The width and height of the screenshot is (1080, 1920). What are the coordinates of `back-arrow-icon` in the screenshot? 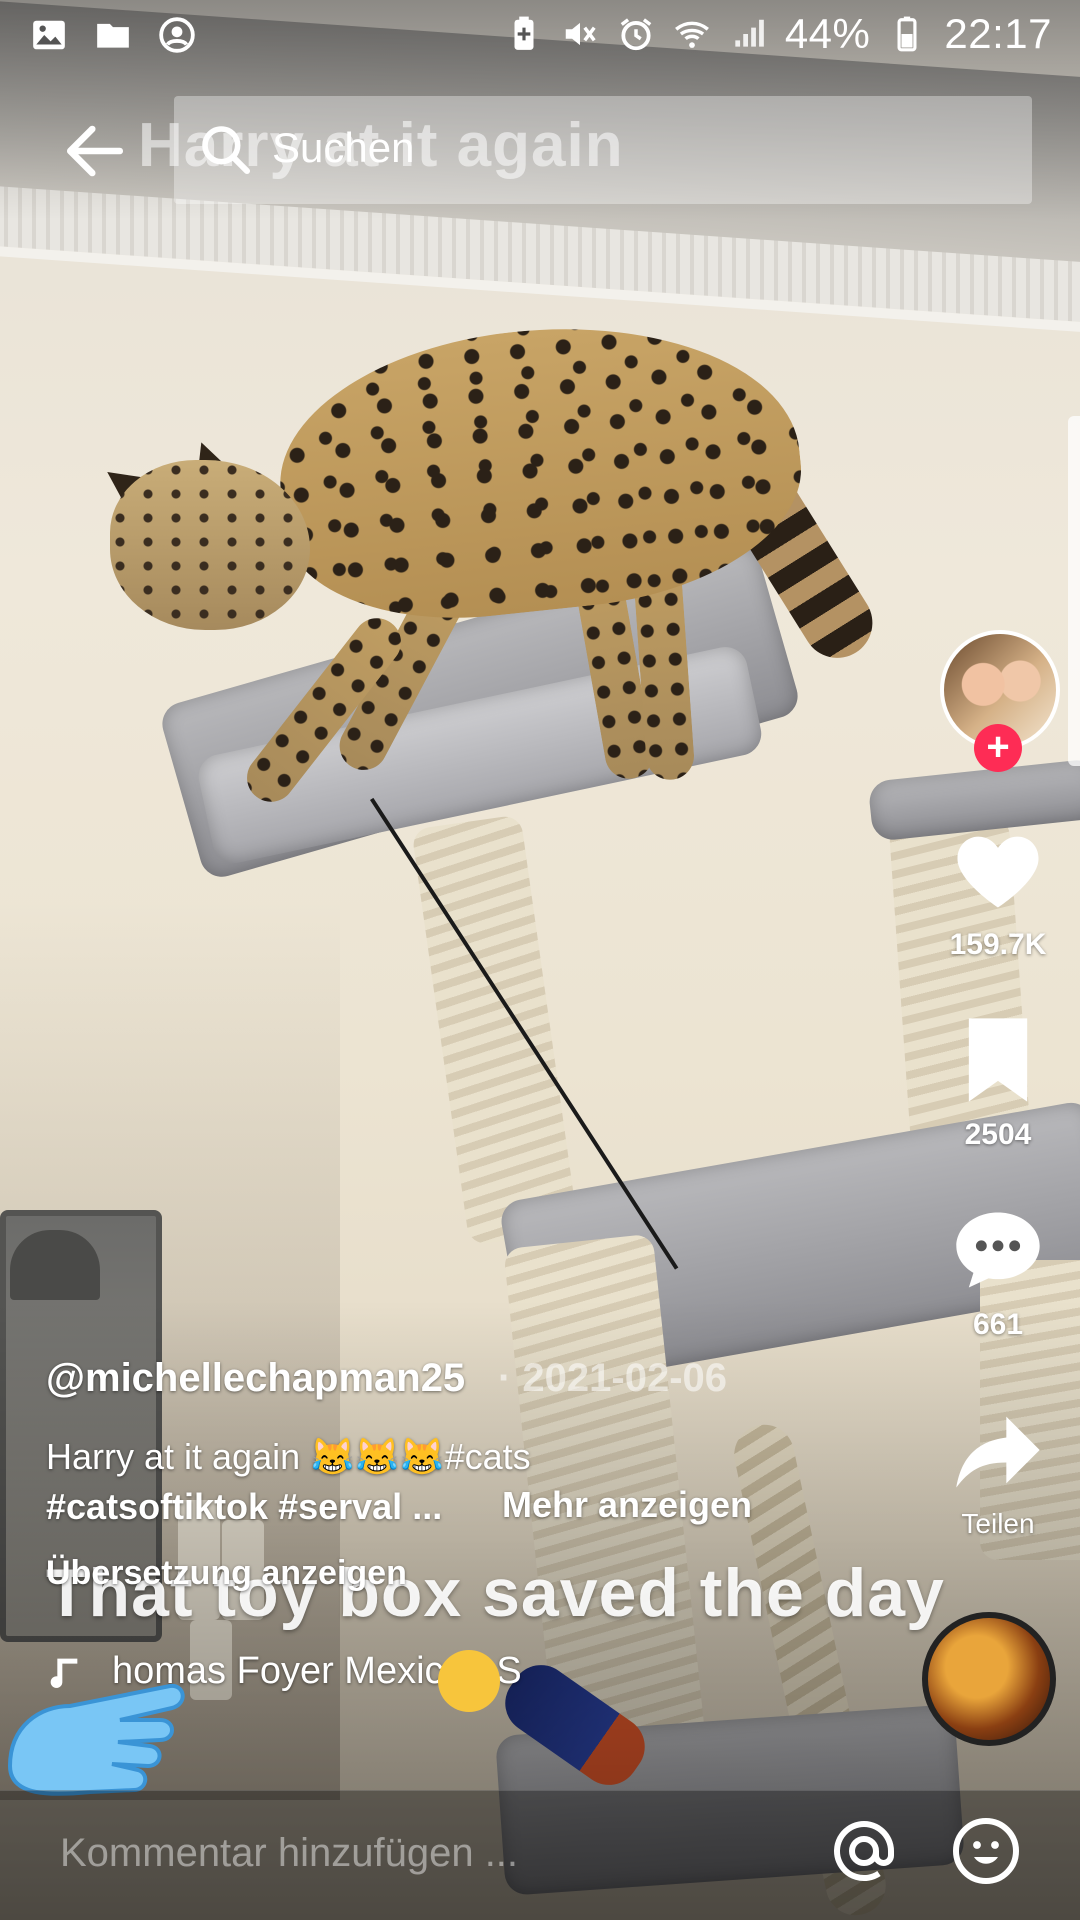 It's located at (95, 151).